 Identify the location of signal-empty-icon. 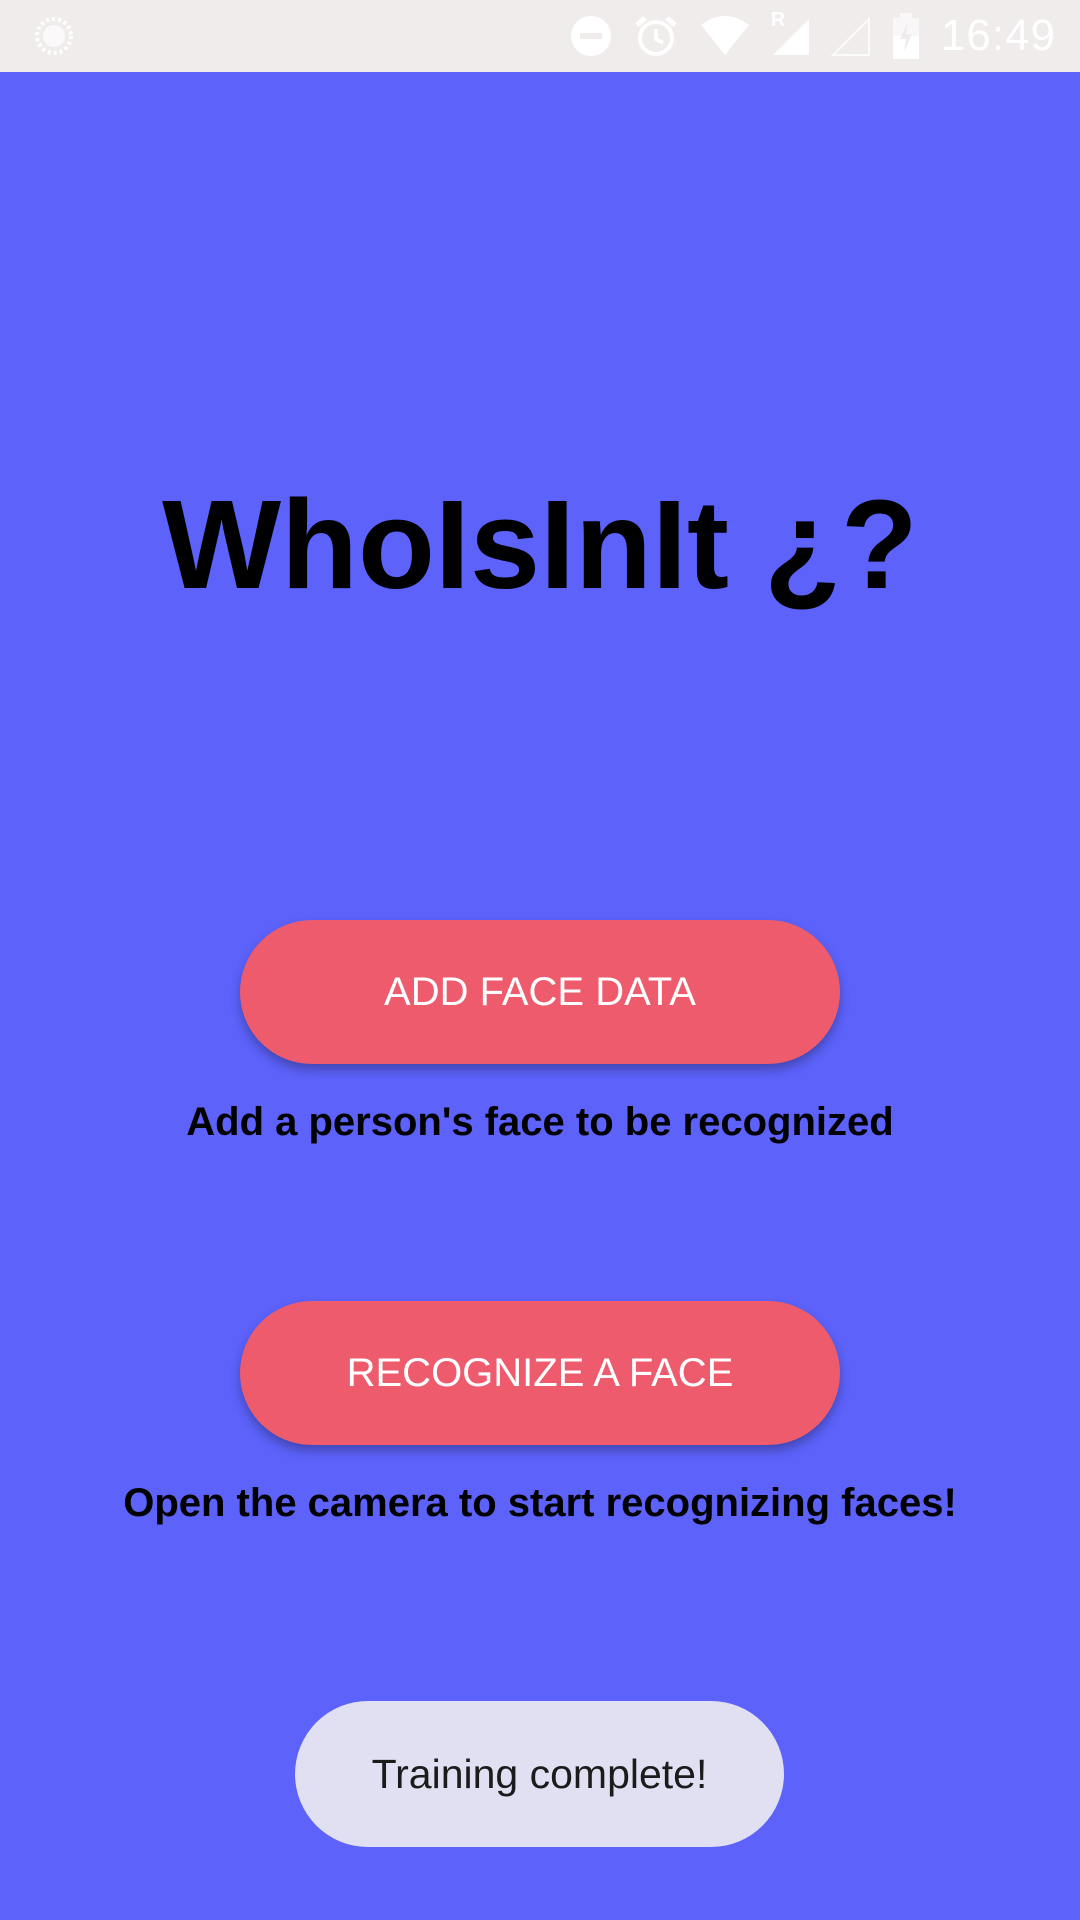
(850, 36).